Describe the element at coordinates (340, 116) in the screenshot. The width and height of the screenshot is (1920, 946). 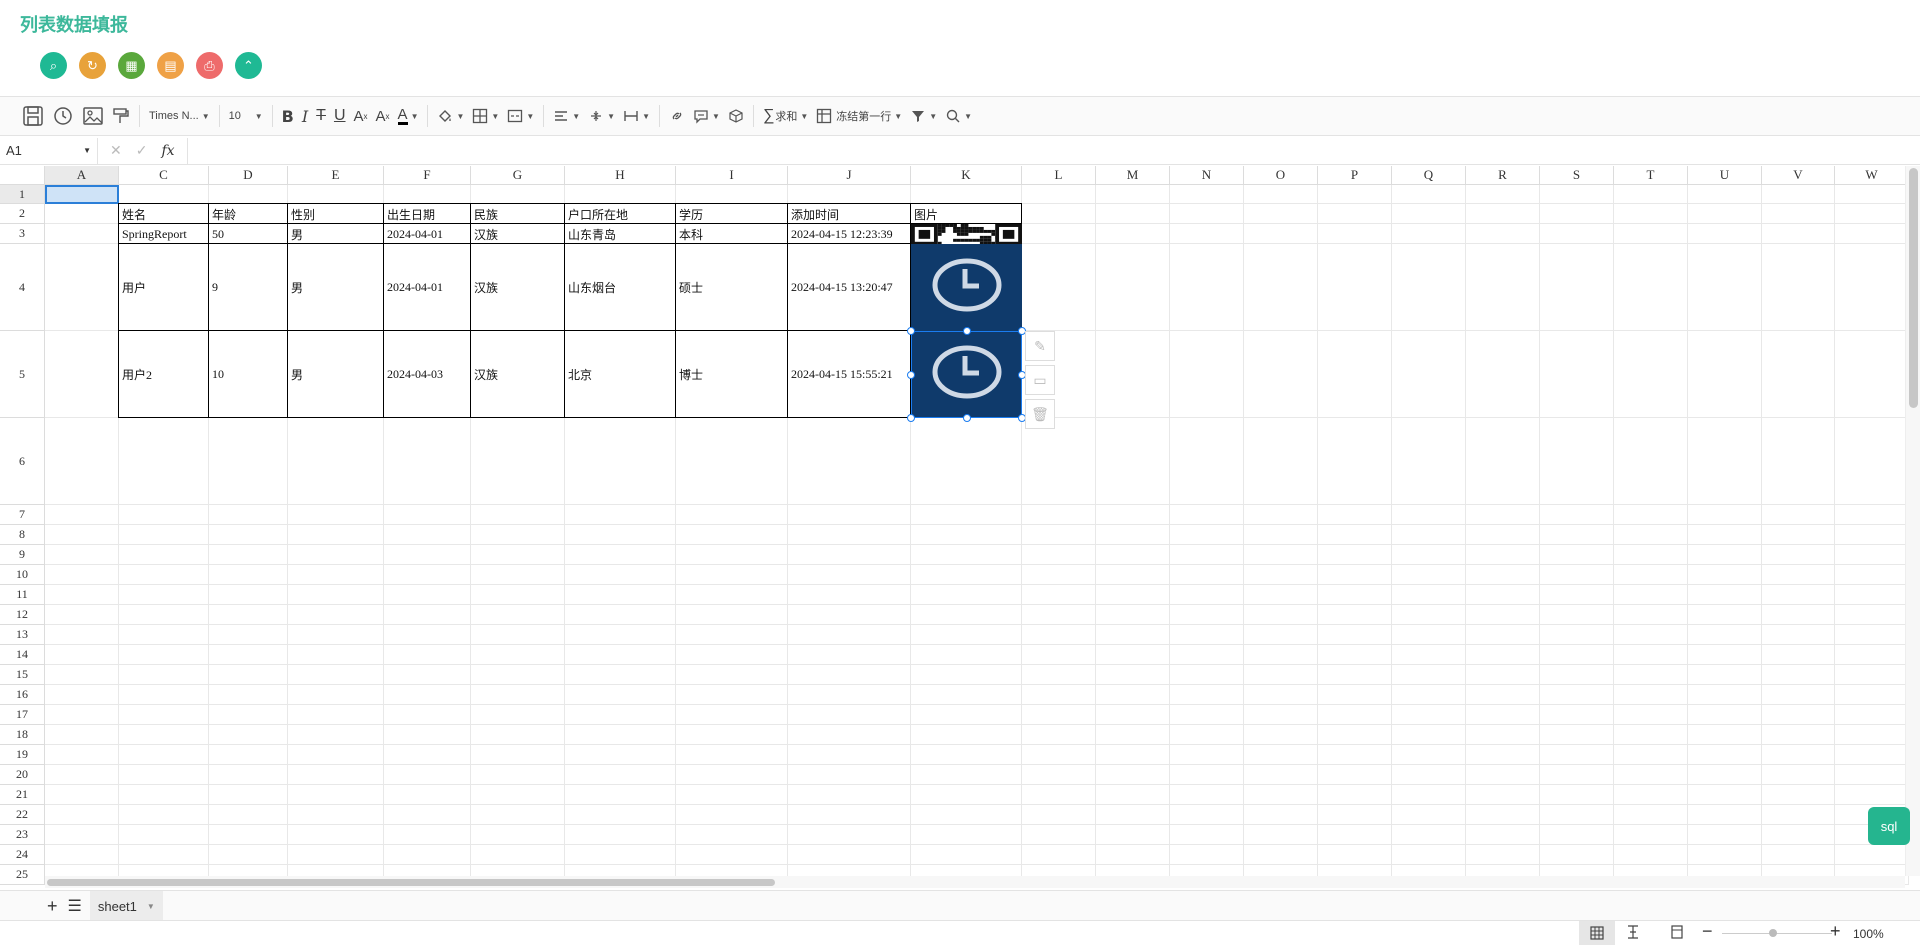
I see `underline-icon: U` at that location.